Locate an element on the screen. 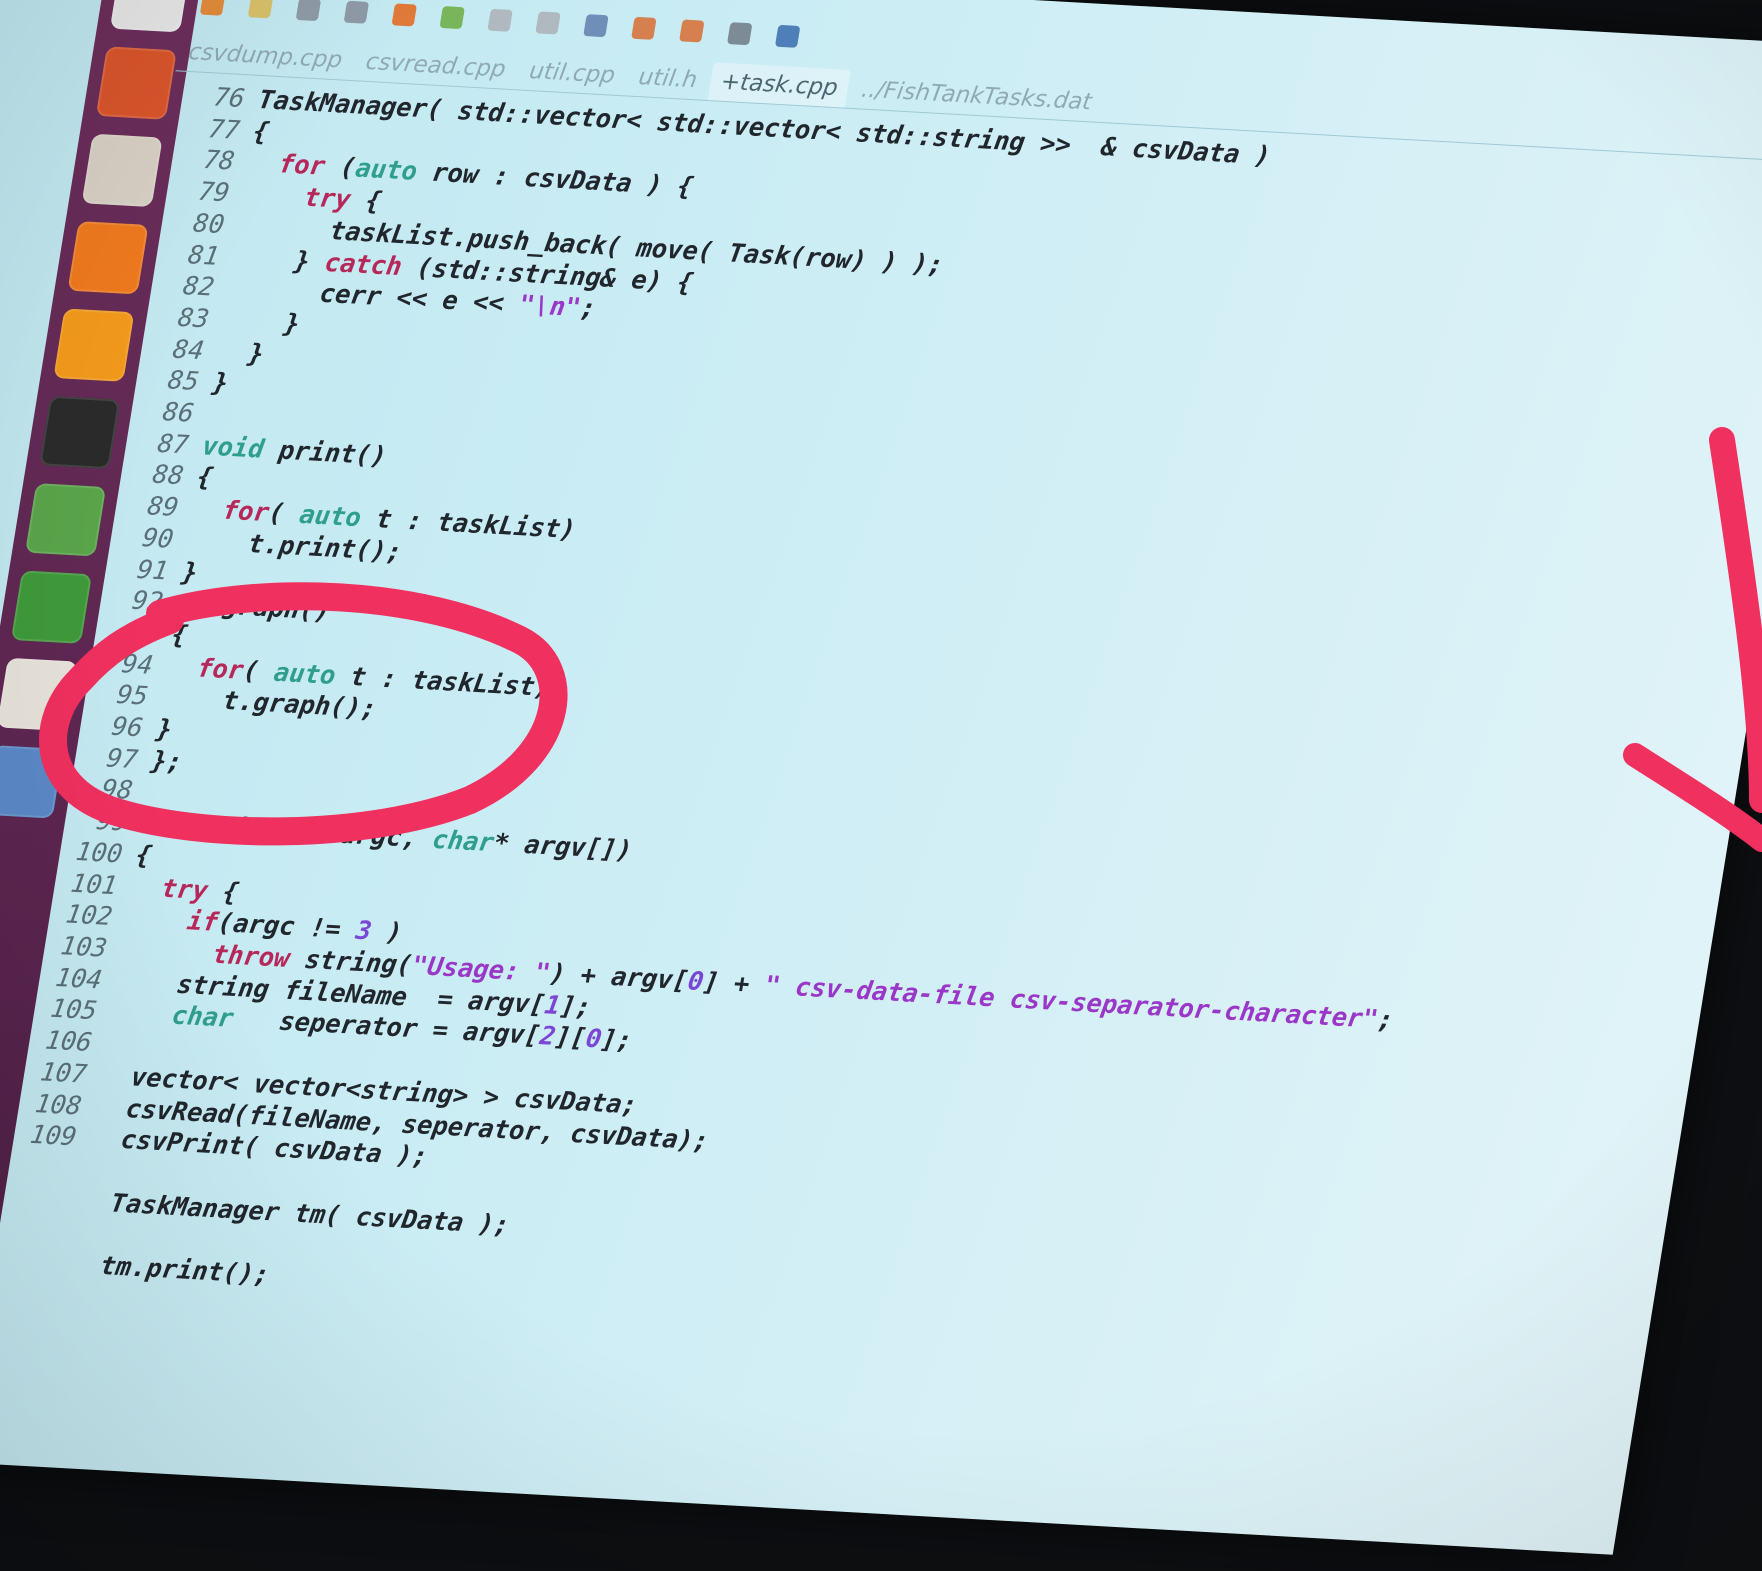  vlc-icon is located at coordinates (94, 345).